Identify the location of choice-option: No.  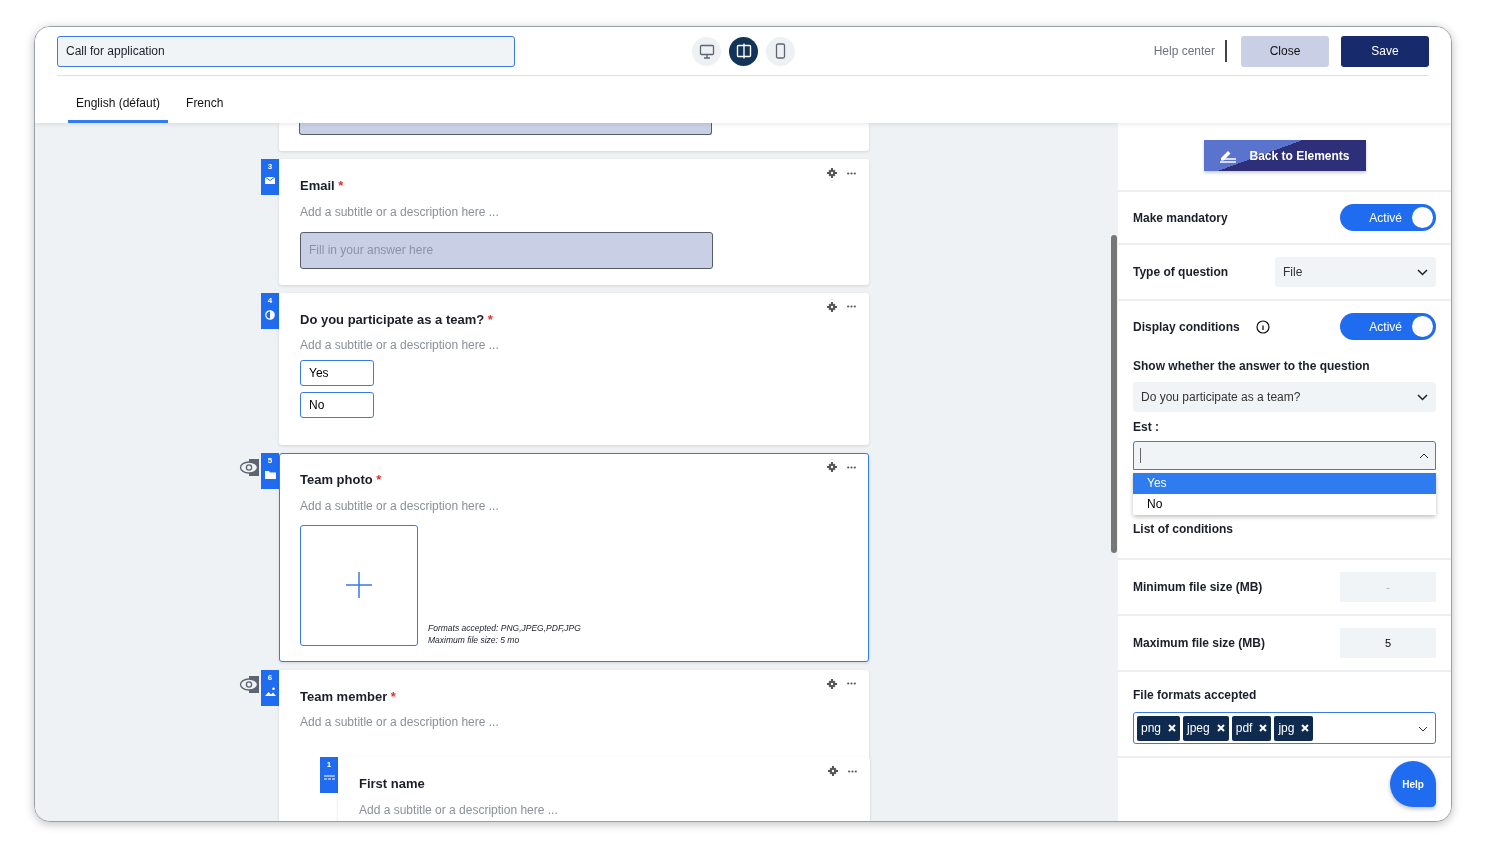
(337, 405).